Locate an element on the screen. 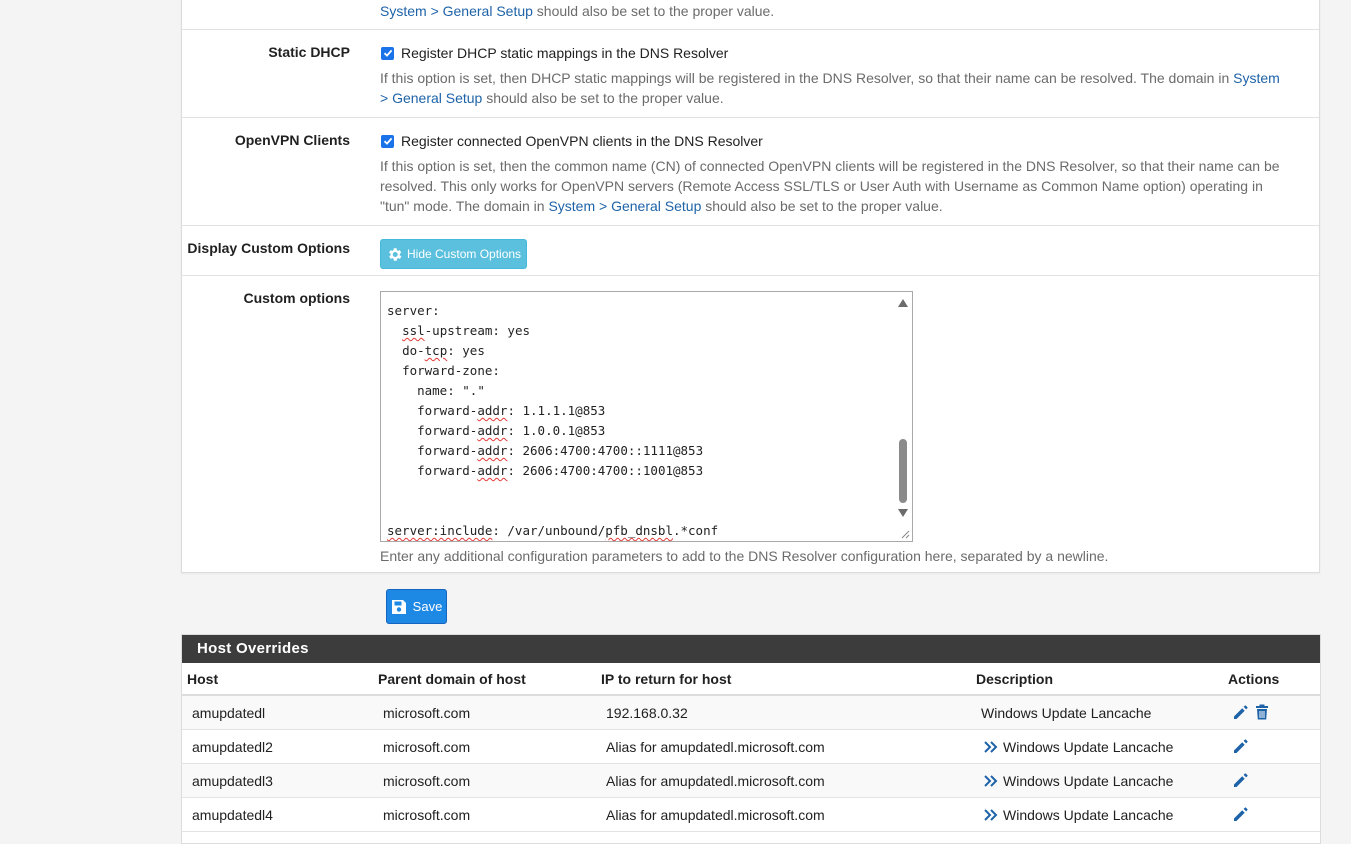 Image resolution: width=1351 pixels, height=844 pixels. cell-host: amupdatedl3 is located at coordinates (232, 781).